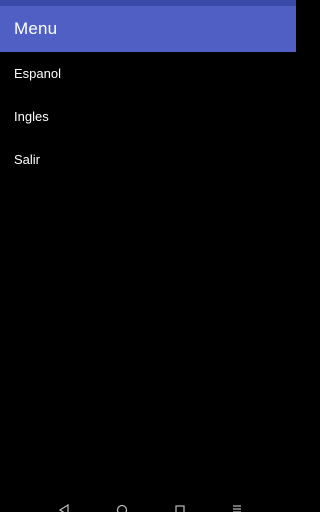  Describe the element at coordinates (180, 508) in the screenshot. I see `recents-square-icon` at that location.